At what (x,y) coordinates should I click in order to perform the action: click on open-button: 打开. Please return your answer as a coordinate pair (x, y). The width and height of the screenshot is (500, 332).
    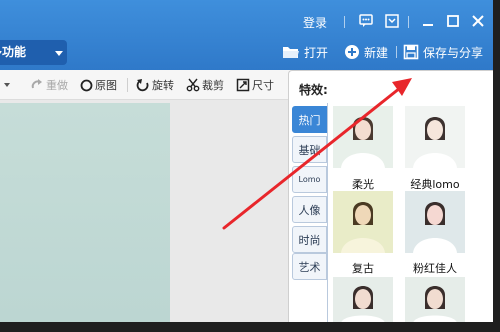
    Looking at the image, I should click on (305, 52).